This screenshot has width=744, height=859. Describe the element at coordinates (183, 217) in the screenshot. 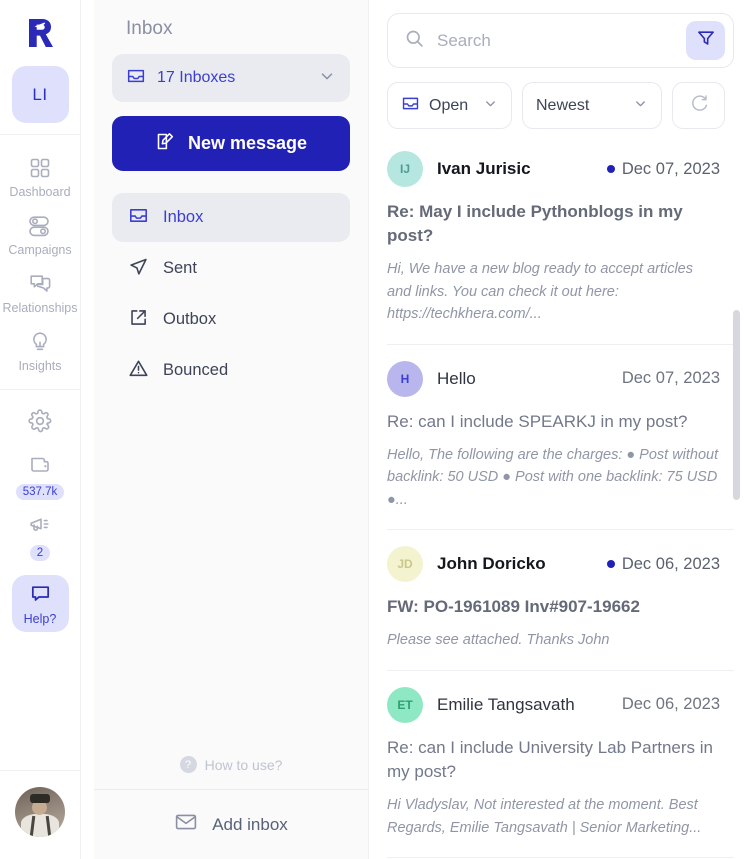

I see `folder-label-inbox: Inbox` at that location.